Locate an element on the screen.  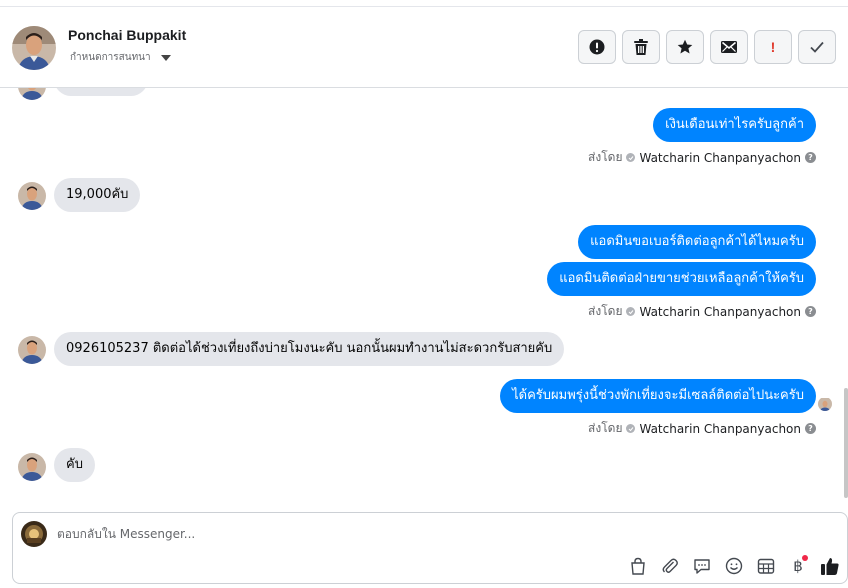
incoming-message-bubble is located at coordinates (101, 92).